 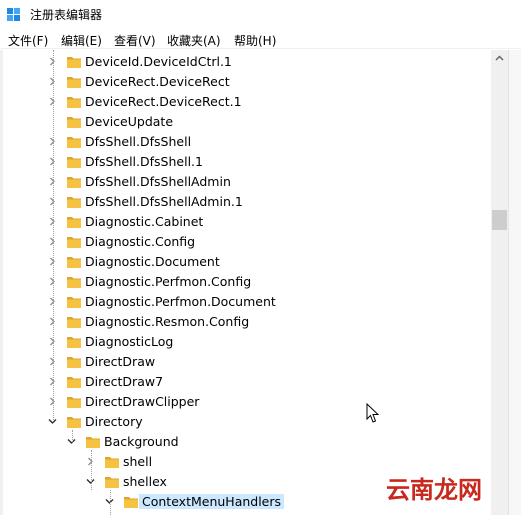 What do you see at coordinates (245, 82) in the screenshot?
I see `tree-item: DeviceRect.DeviceRect` at bounding box center [245, 82].